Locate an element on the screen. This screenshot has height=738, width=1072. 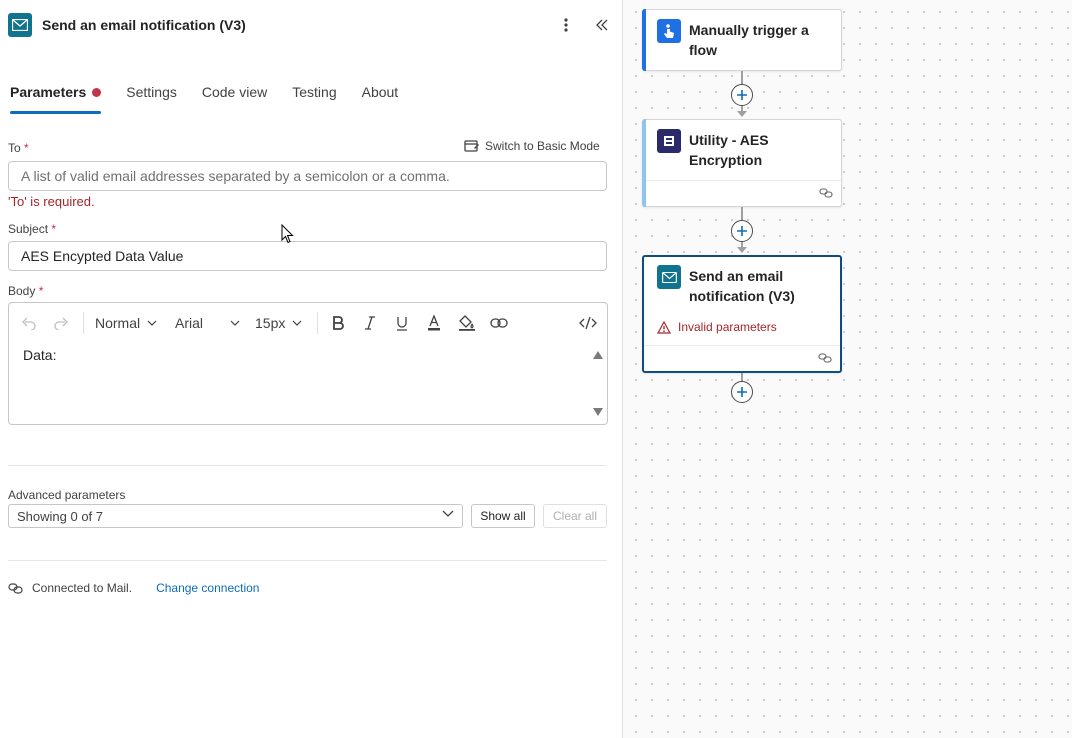
utility-connector-icon is located at coordinates (669, 141).